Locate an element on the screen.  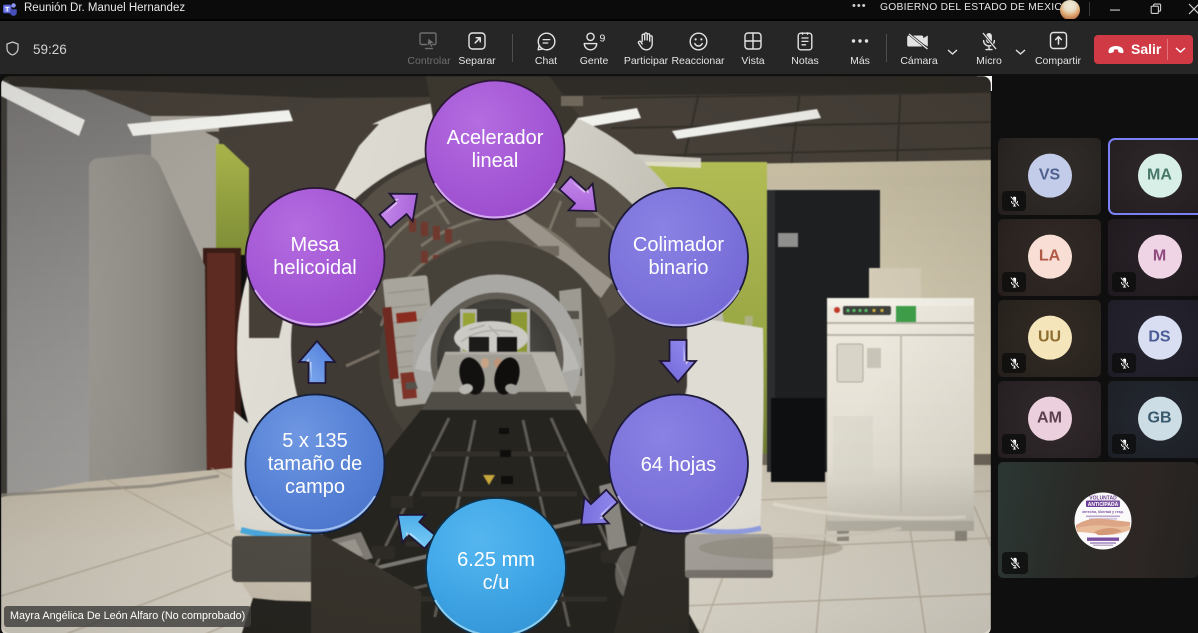
svg-text: 9 is located at coordinates (602, 38).